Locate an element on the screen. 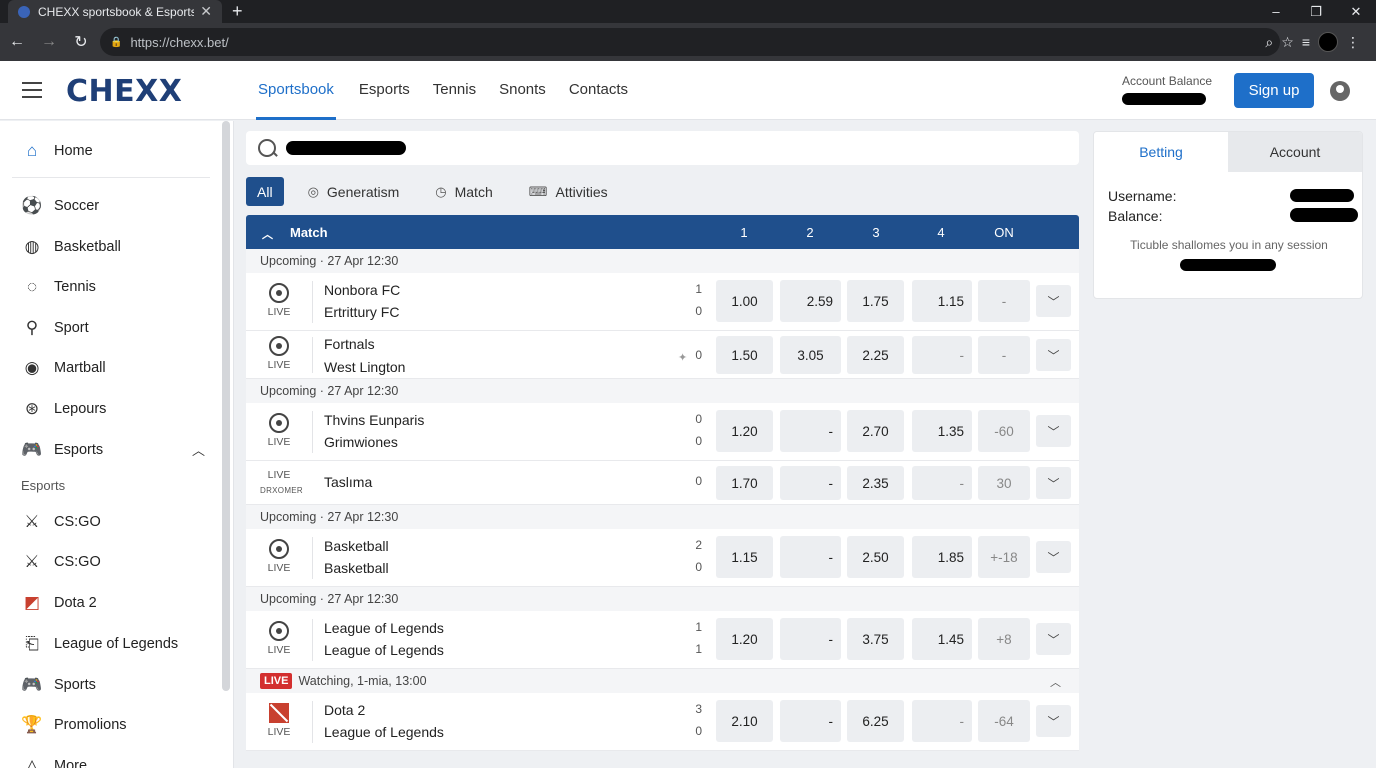 This screenshot has width=1376, height=768. site-logo: CHEXX is located at coordinates (124, 91).